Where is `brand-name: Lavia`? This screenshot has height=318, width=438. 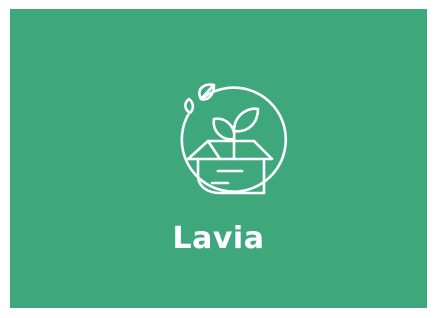 brand-name: Lavia is located at coordinates (218, 238).